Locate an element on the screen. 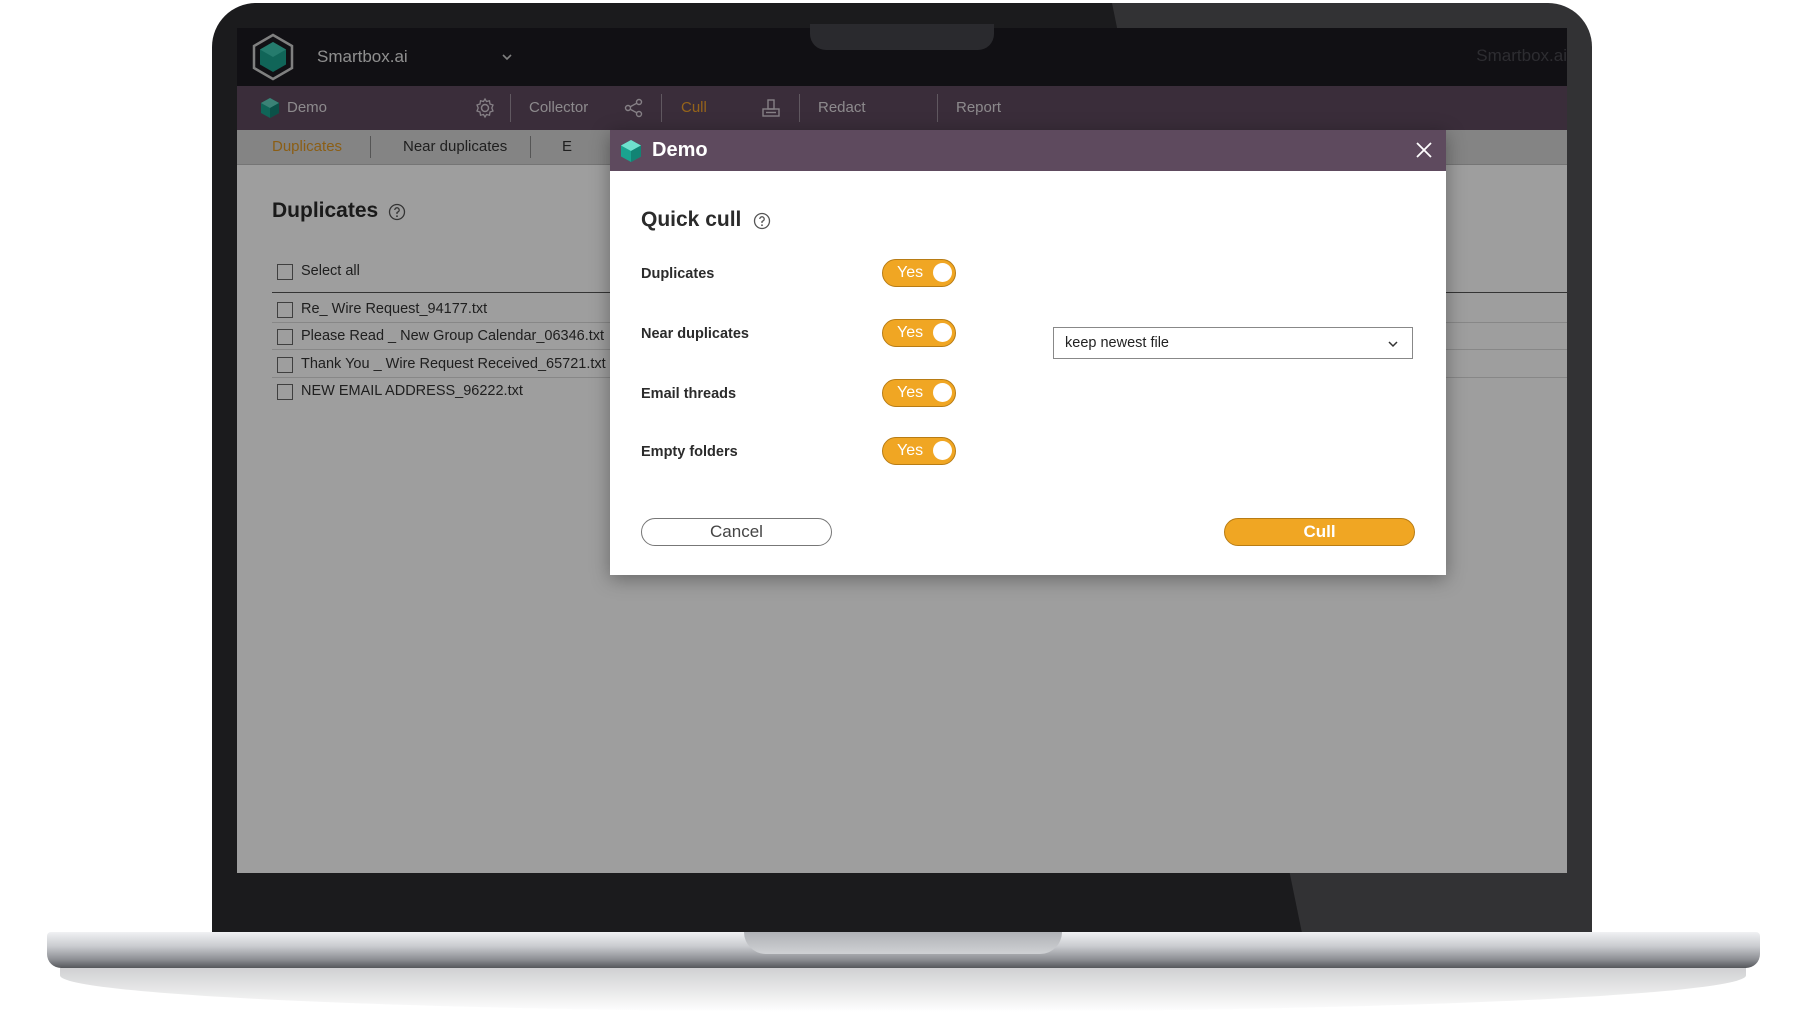 The width and height of the screenshot is (1800, 1012). option-label-duplicates: Duplicates is located at coordinates (678, 274).